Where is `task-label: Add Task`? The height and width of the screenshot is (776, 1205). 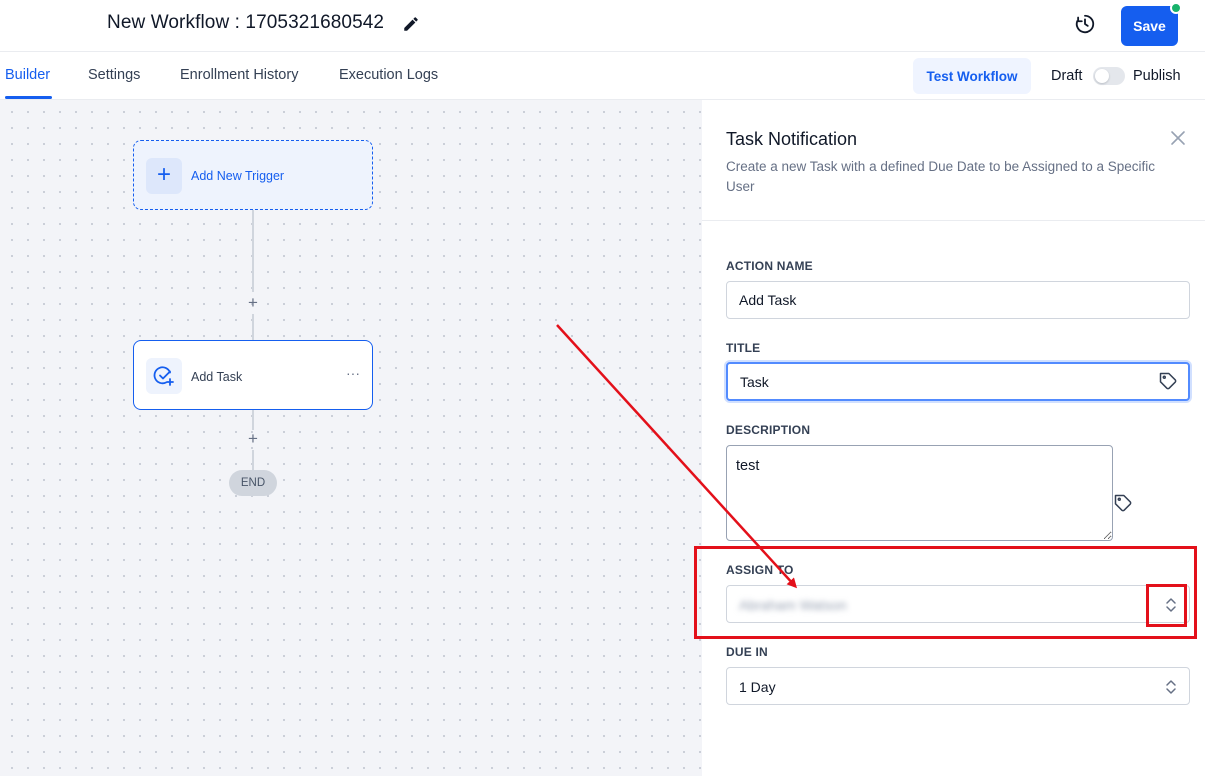 task-label: Add Task is located at coordinates (217, 377).